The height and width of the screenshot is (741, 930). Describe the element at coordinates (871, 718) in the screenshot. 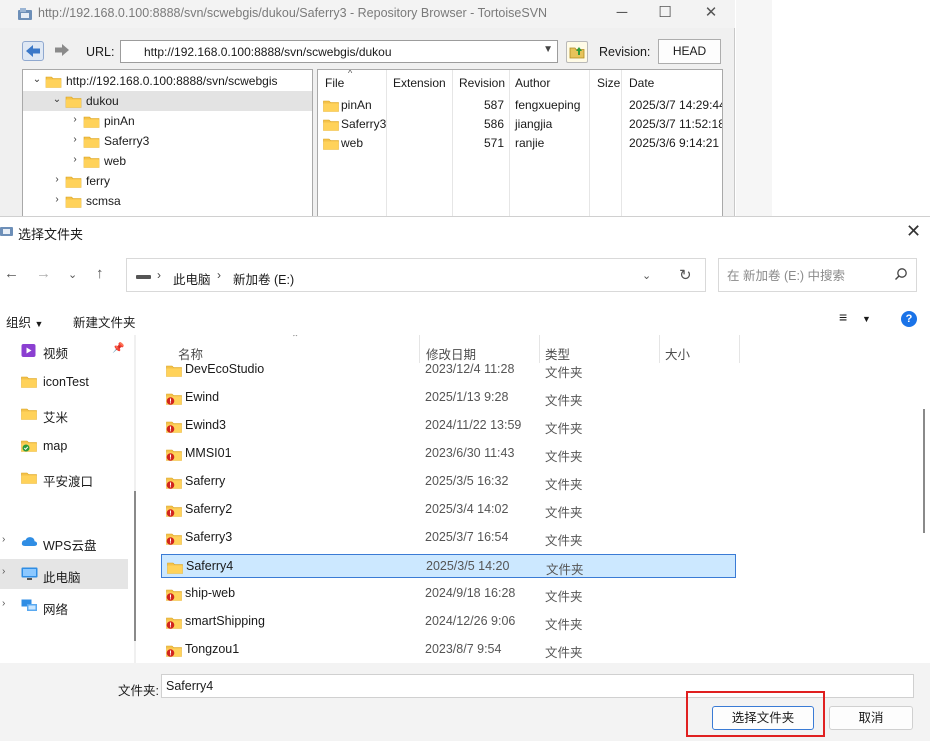

I see `cancel-button: 取消` at that location.